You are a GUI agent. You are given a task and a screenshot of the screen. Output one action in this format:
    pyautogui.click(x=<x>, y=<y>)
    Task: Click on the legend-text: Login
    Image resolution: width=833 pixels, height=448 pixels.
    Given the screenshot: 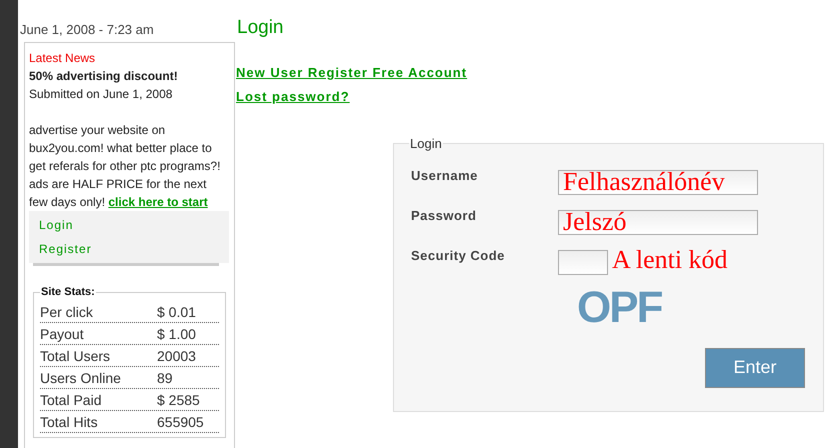 What is the action you would take?
    pyautogui.click(x=426, y=144)
    